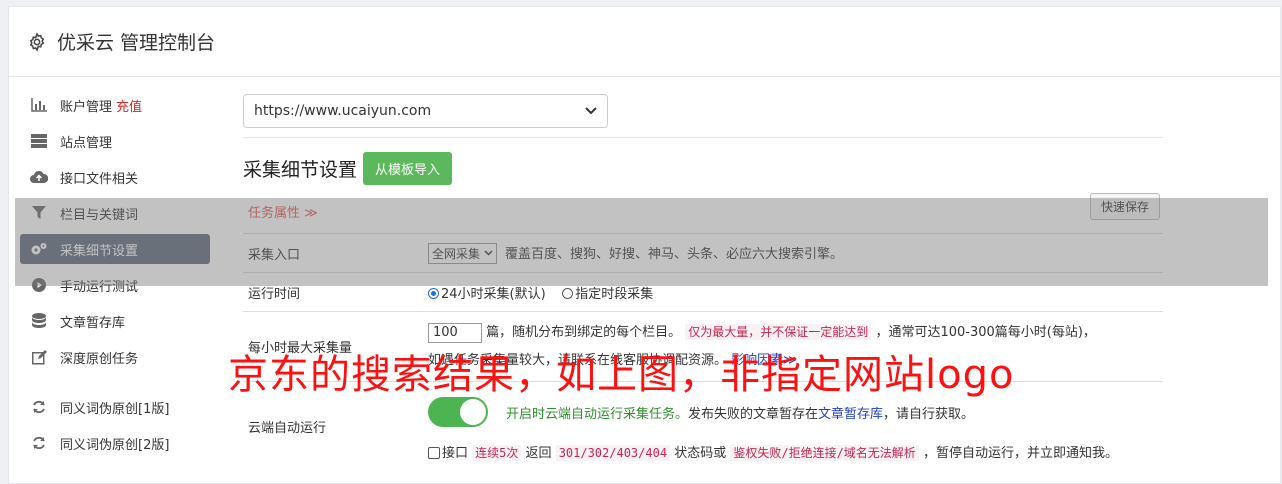 The height and width of the screenshot is (484, 1282). I want to click on section-header: 采集细节设置 从模板导入, so click(703, 168).